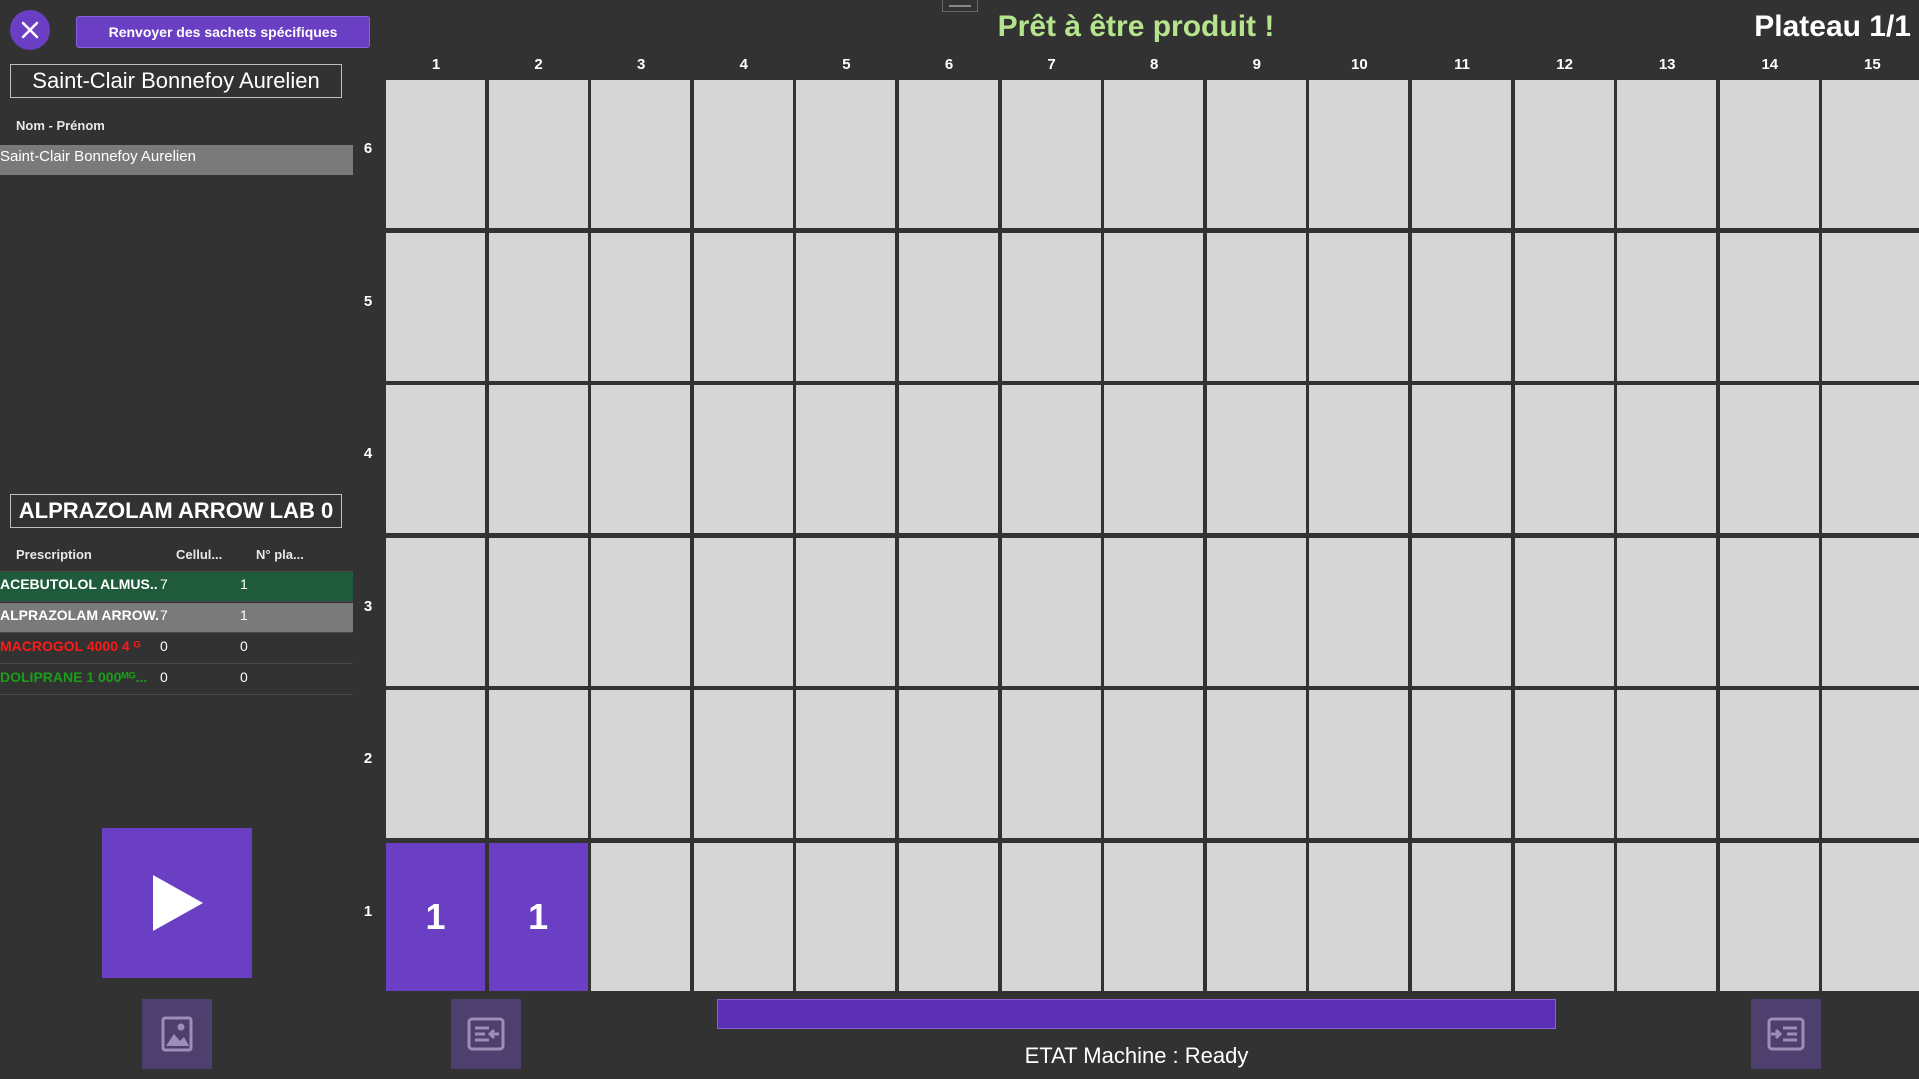 The image size is (1919, 1079). I want to click on prescription-row: MACROGOL 4000 4 ᴳ 0 0, so click(176, 649).